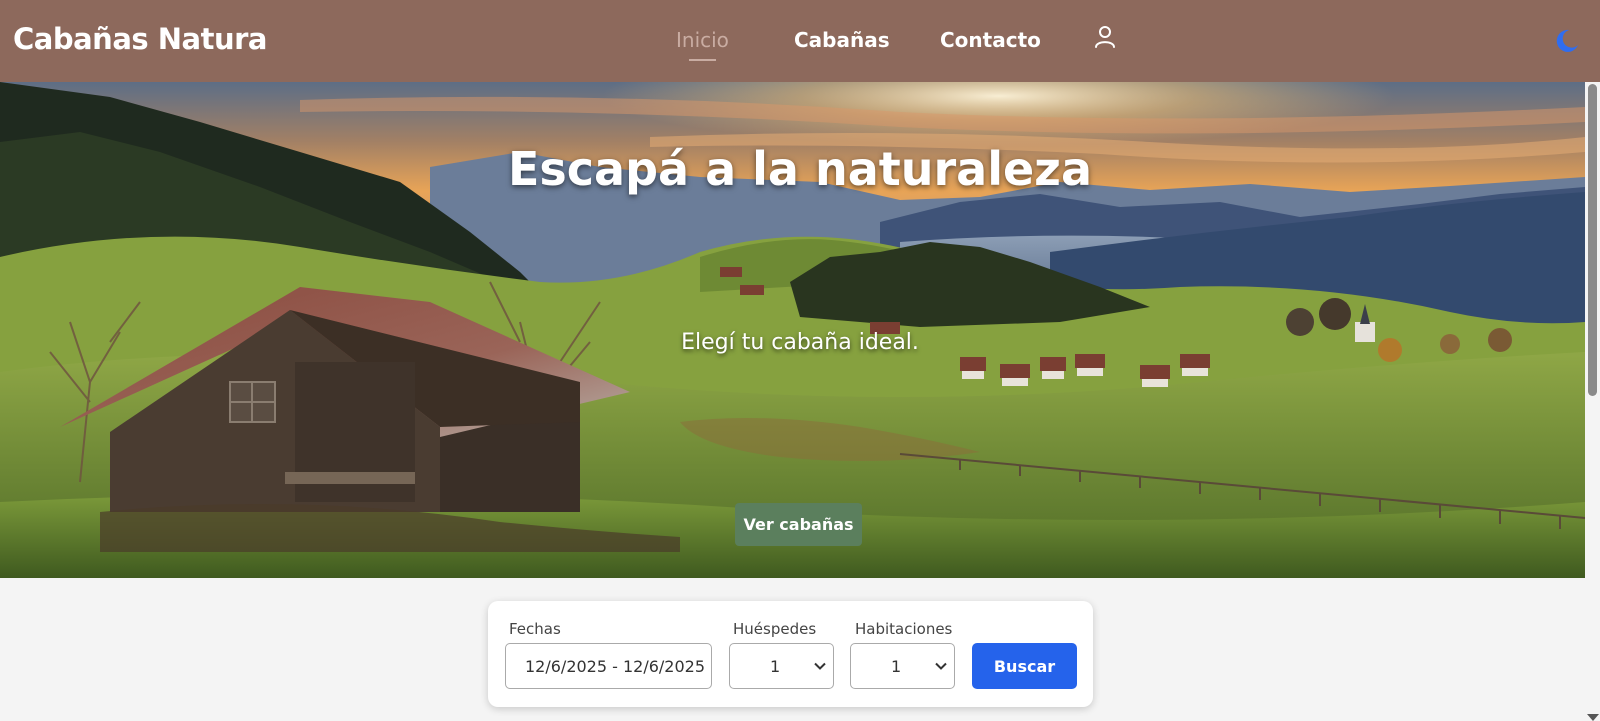 The width and height of the screenshot is (1600, 721). Describe the element at coordinates (800, 342) in the screenshot. I see `hero-subtitle: Elegí tu cabaña ideal.` at that location.